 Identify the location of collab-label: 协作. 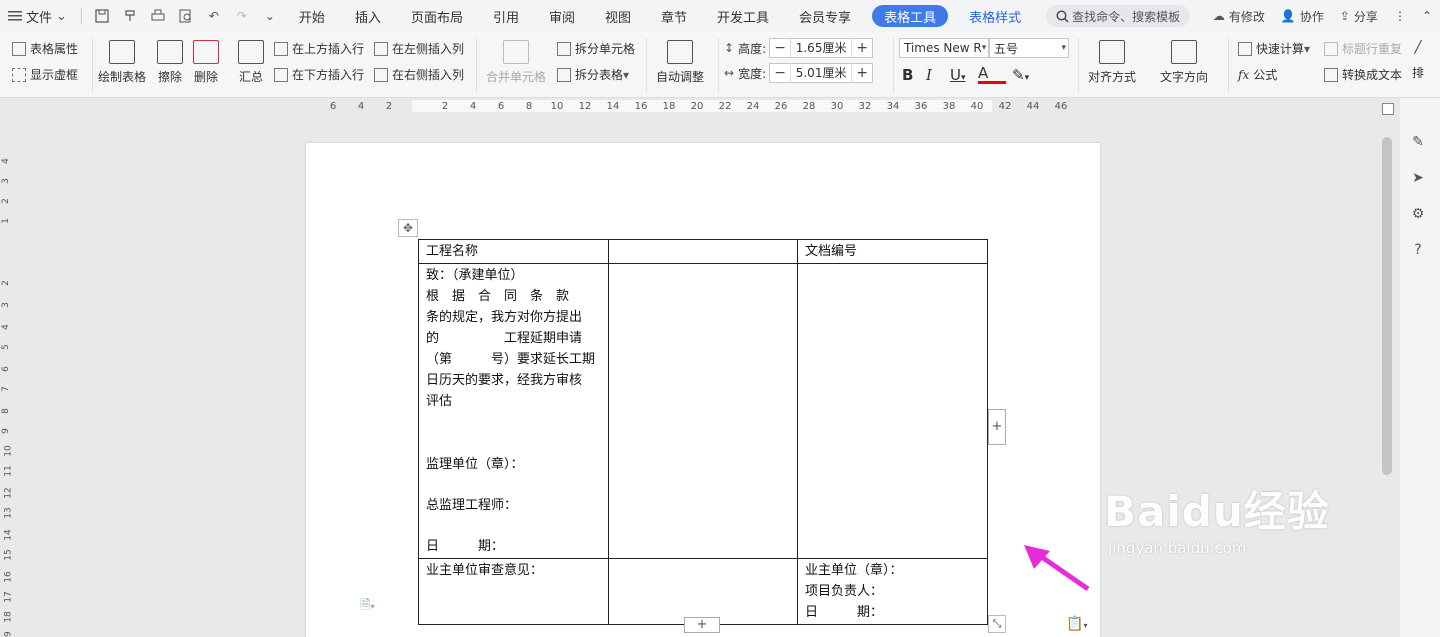
(1311, 16).